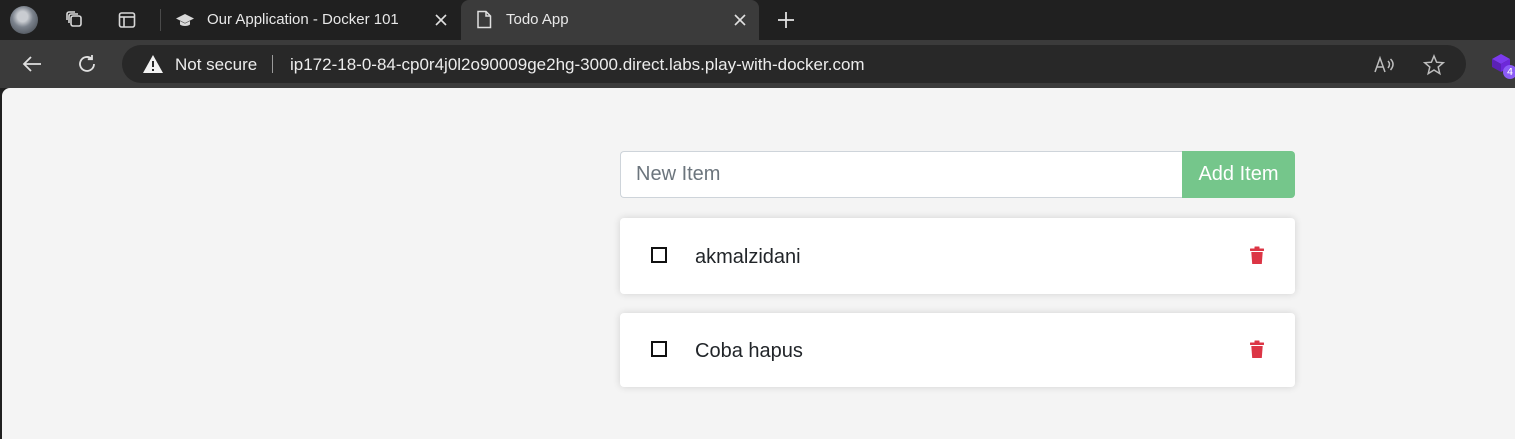 The width and height of the screenshot is (1515, 439). Describe the element at coordinates (127, 20) in the screenshot. I see `tab-actions-icon` at that location.